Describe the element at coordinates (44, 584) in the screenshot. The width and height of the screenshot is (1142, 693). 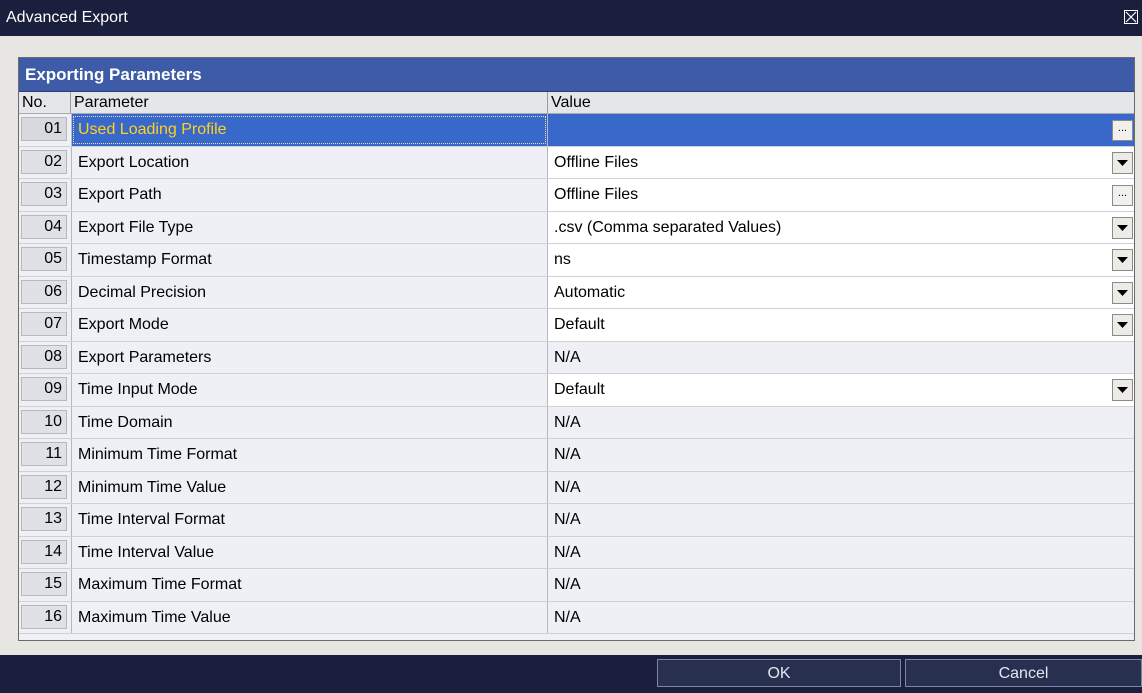
I see `row-number: 15` at that location.